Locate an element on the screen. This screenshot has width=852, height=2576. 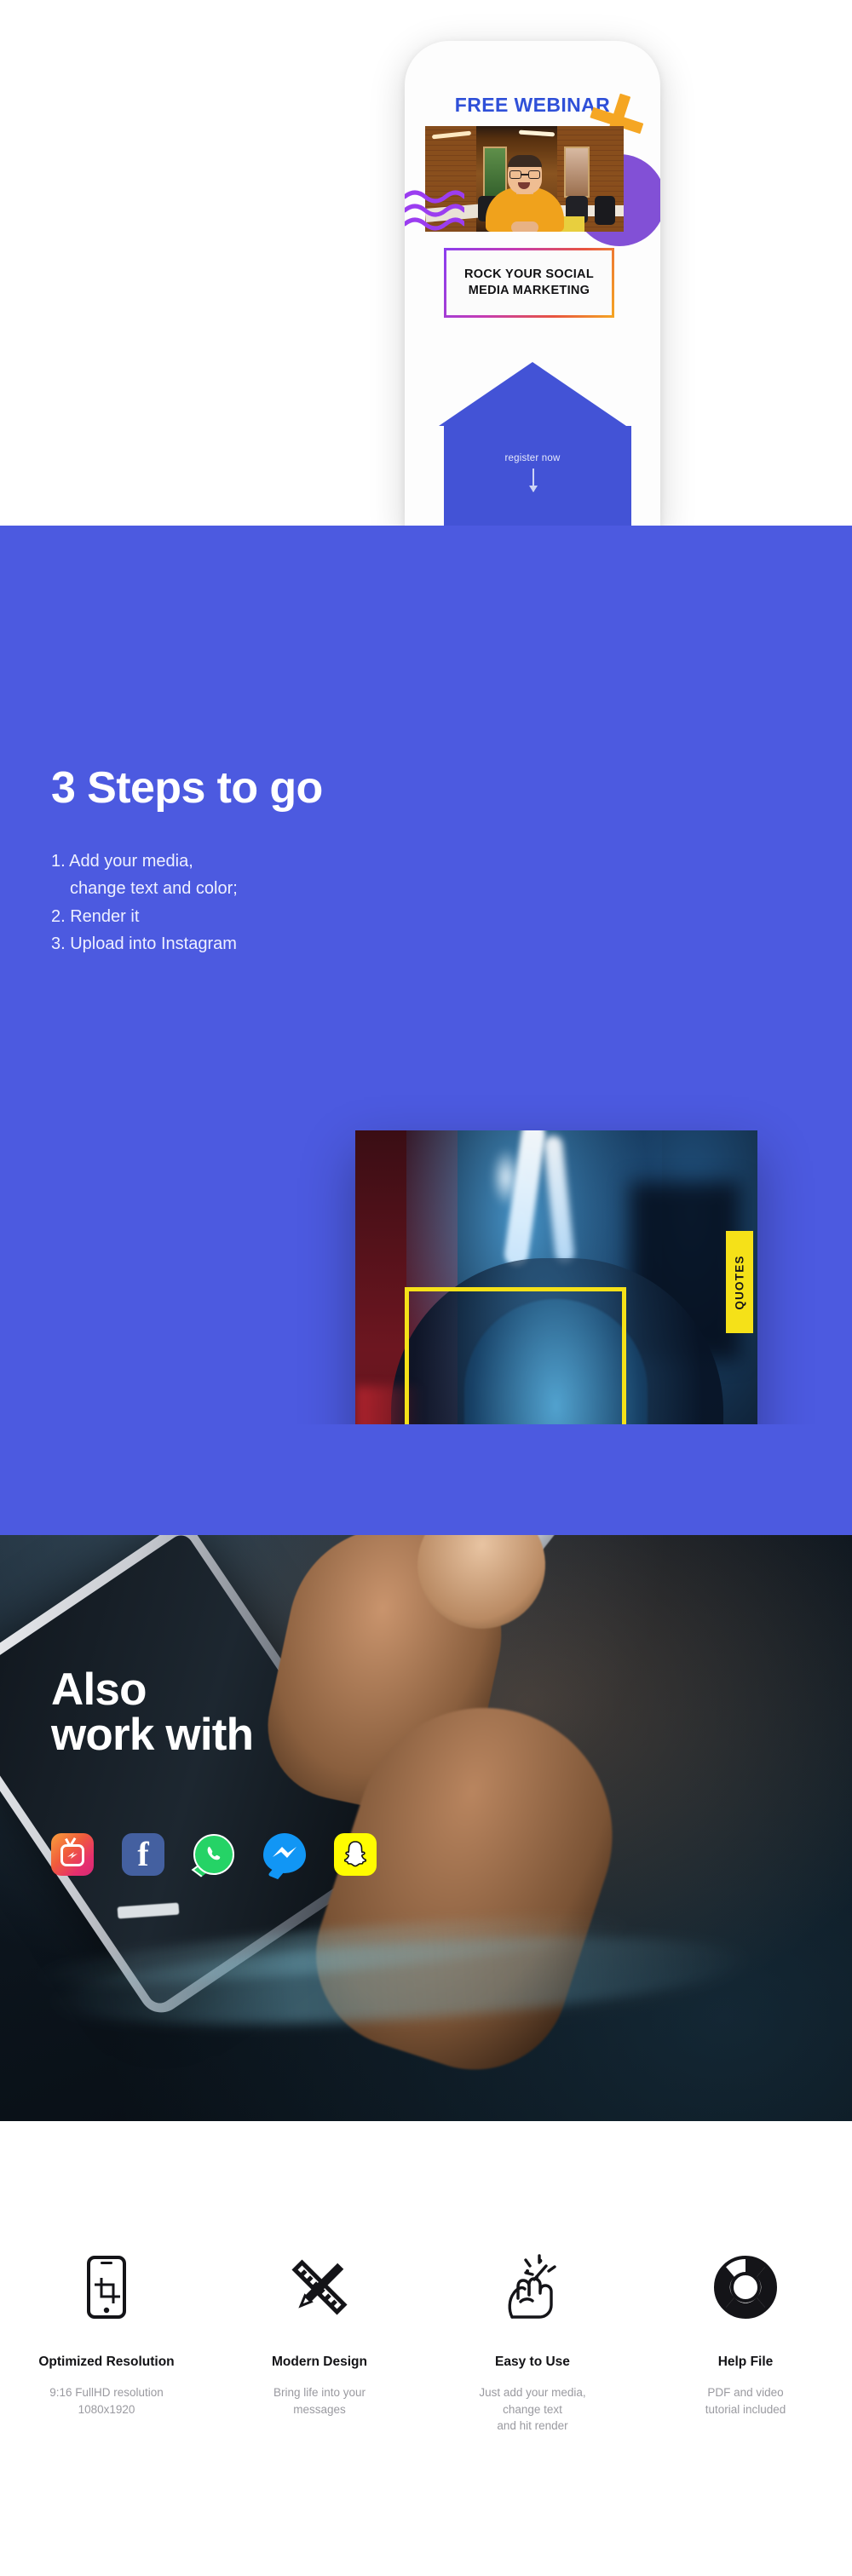
step-item-2: 2. Render it is located at coordinates (95, 916).